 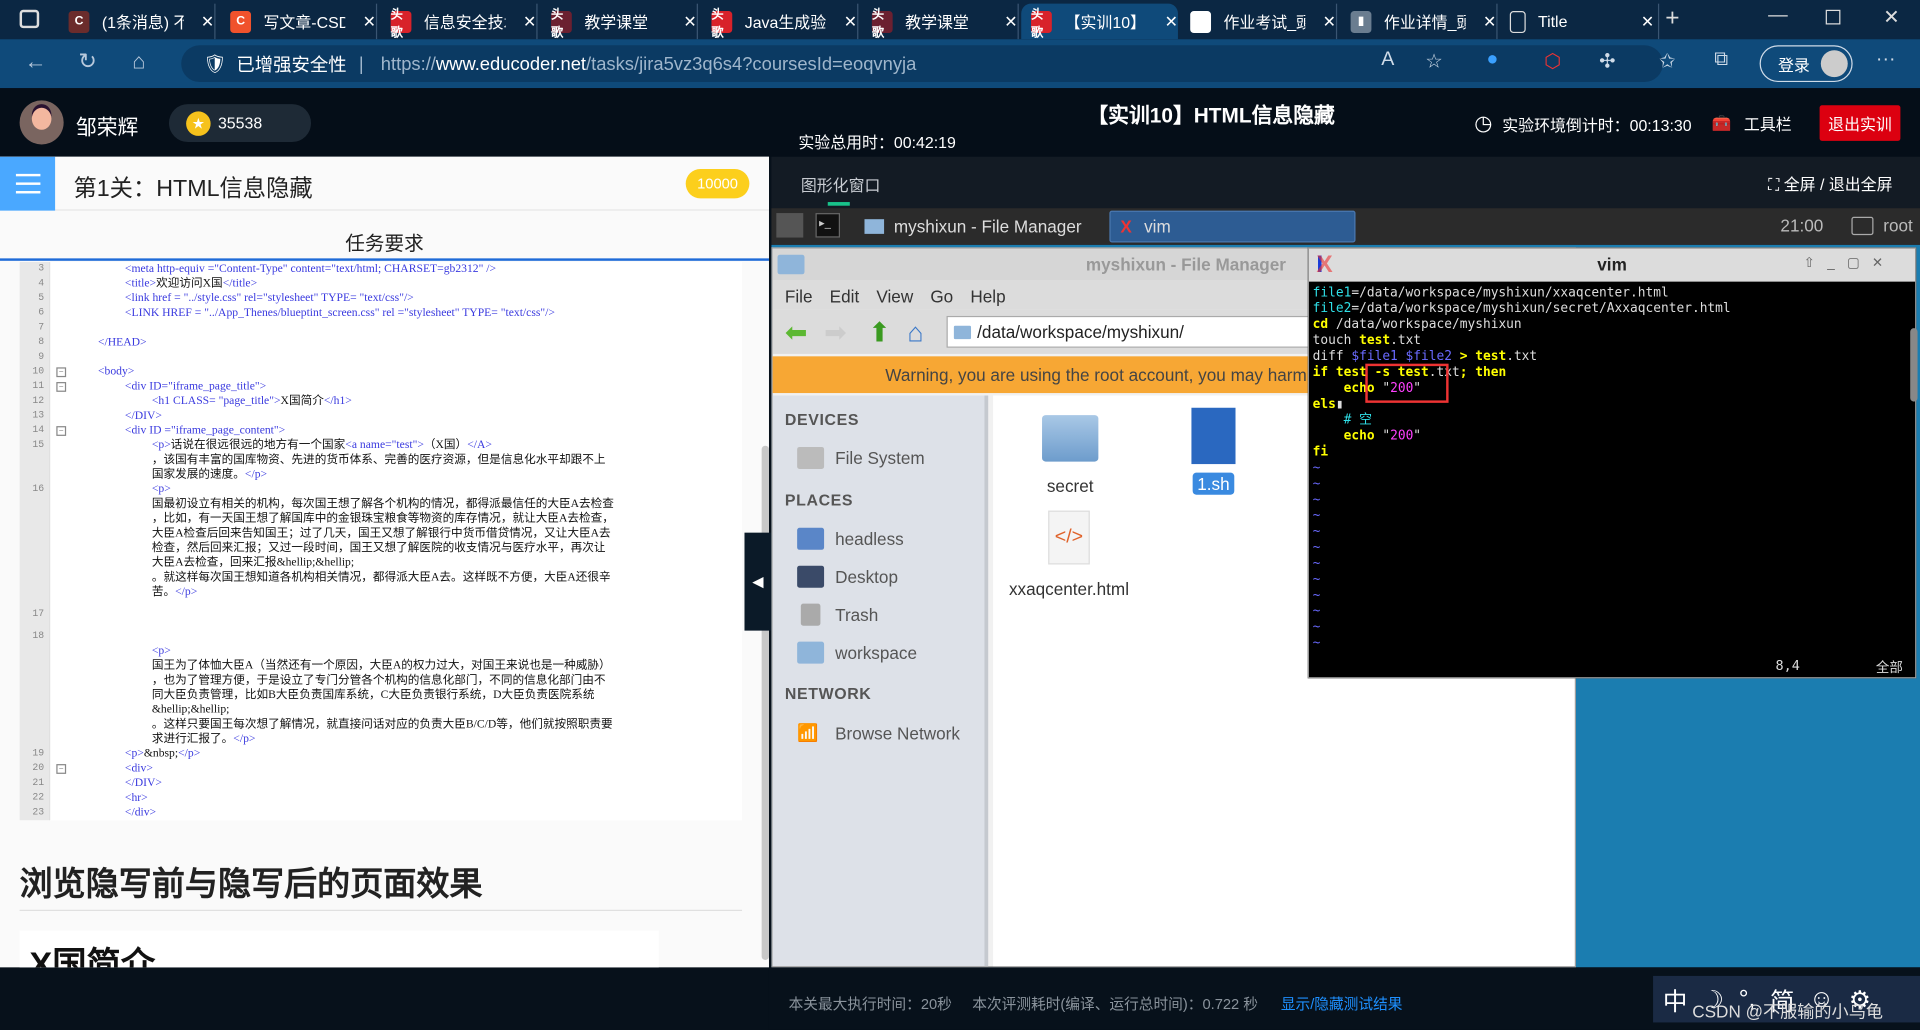 I want to click on menu-edit: Edit, so click(x=838, y=294).